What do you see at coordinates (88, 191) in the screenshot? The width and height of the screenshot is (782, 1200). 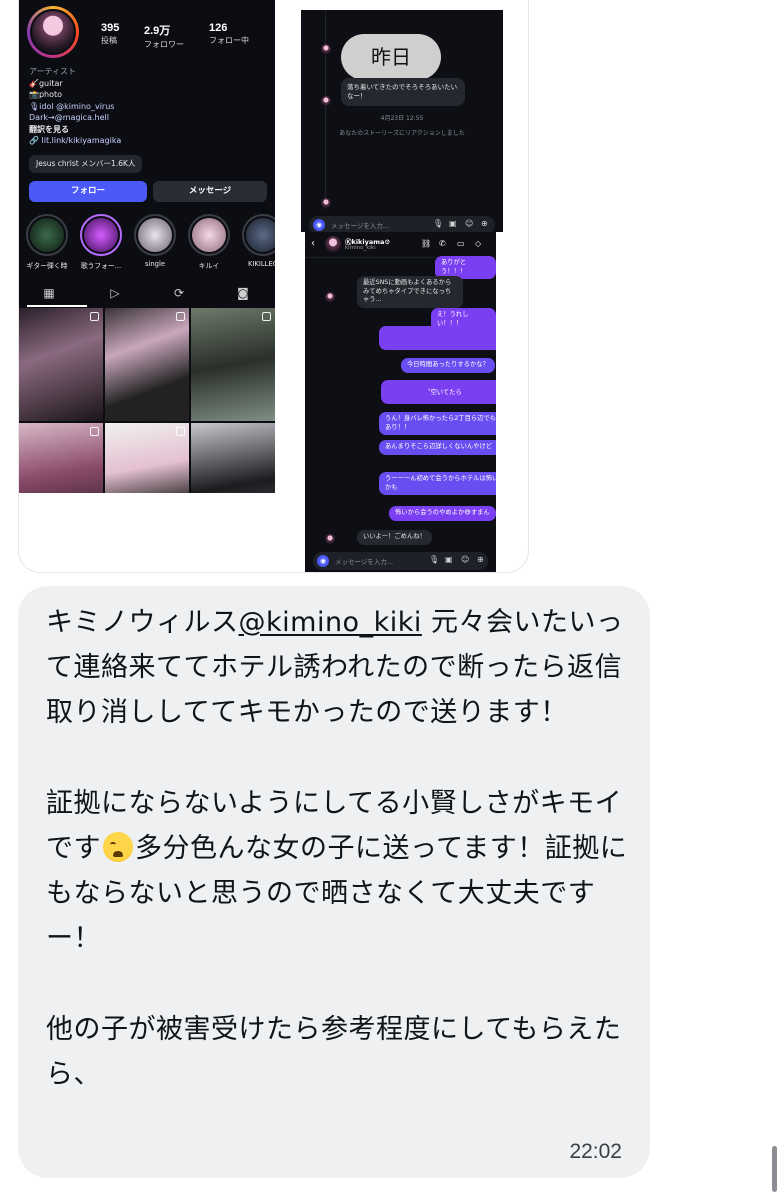 I see `follow-button: フォロー` at bounding box center [88, 191].